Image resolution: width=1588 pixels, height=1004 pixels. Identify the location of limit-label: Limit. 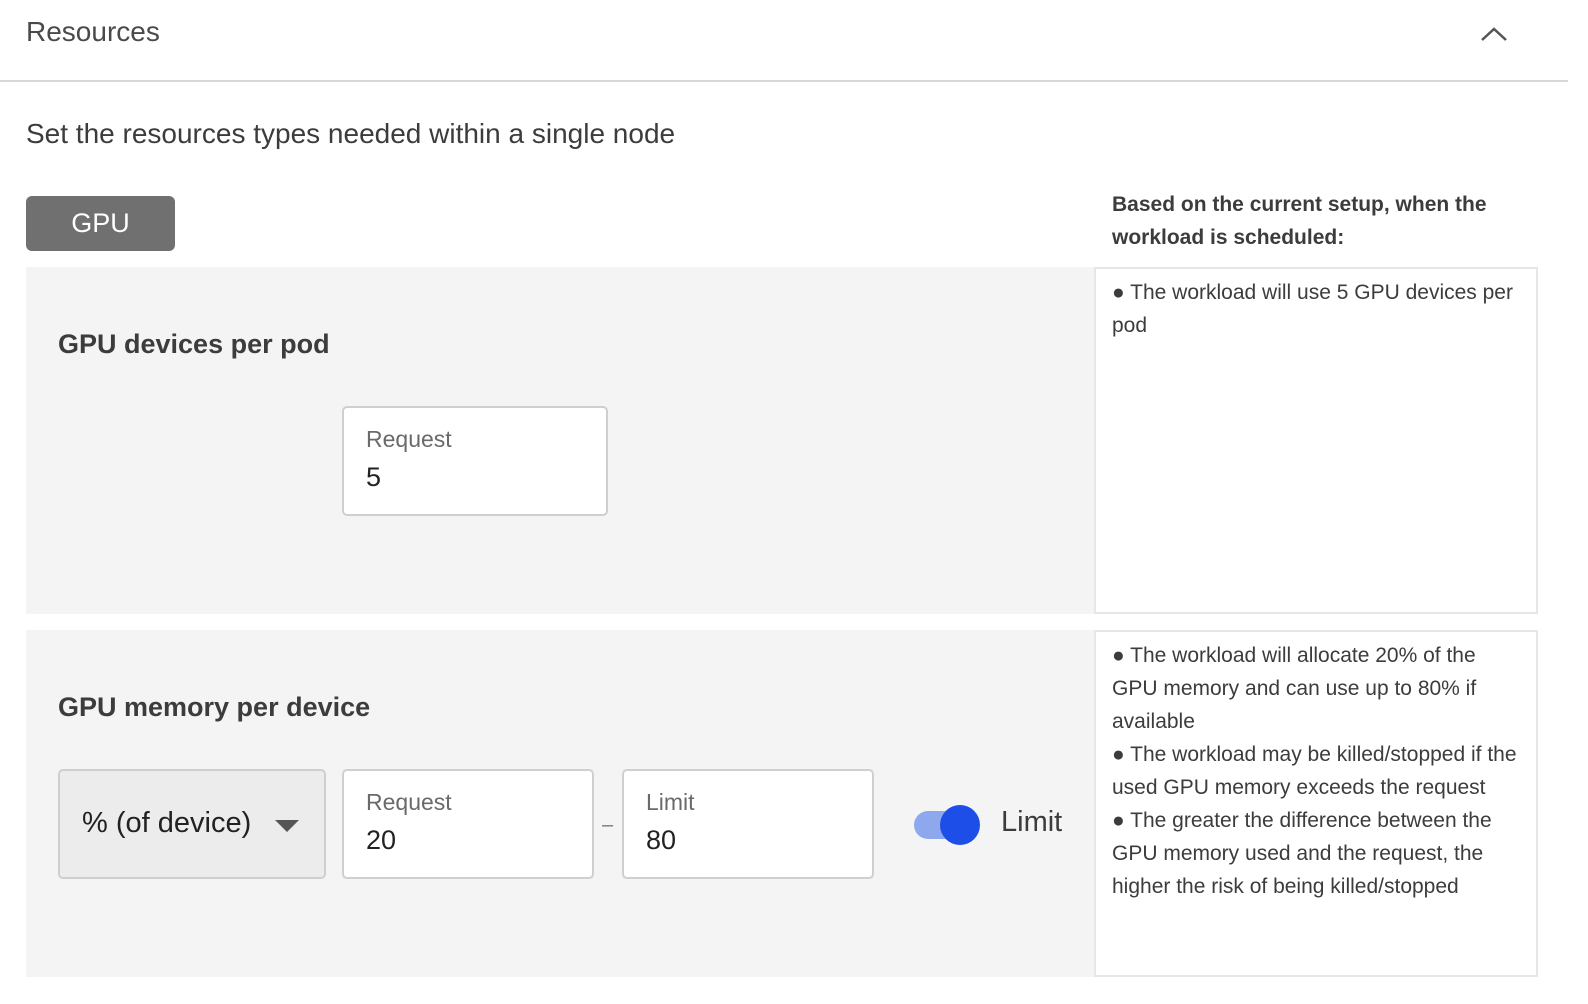
(670, 802).